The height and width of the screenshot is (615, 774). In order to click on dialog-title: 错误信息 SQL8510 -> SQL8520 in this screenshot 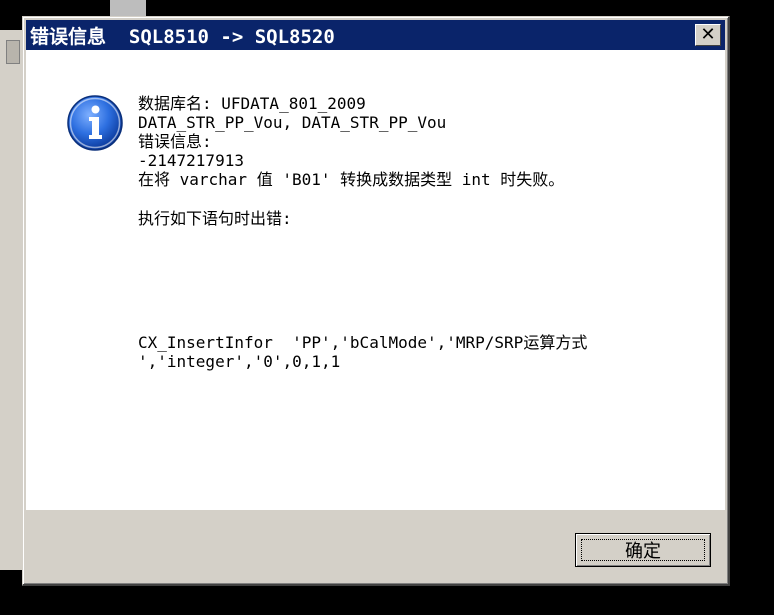, I will do `click(182, 36)`.